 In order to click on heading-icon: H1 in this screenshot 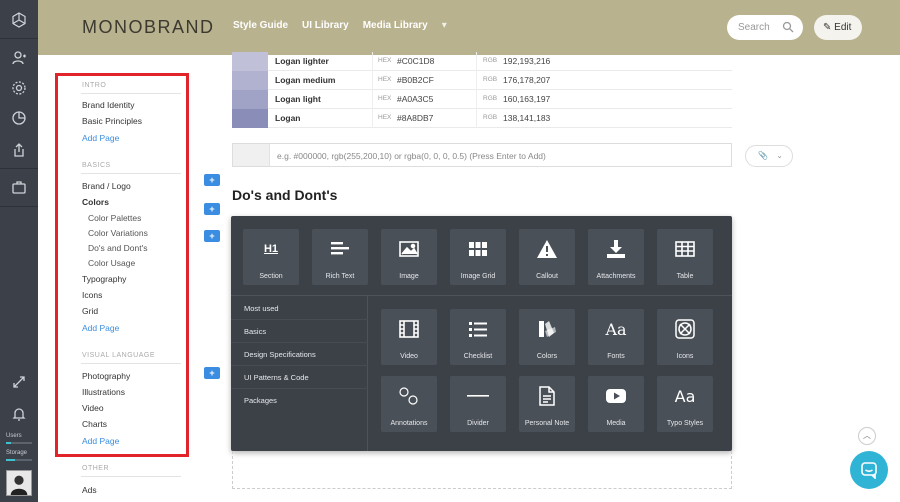, I will do `click(271, 249)`.